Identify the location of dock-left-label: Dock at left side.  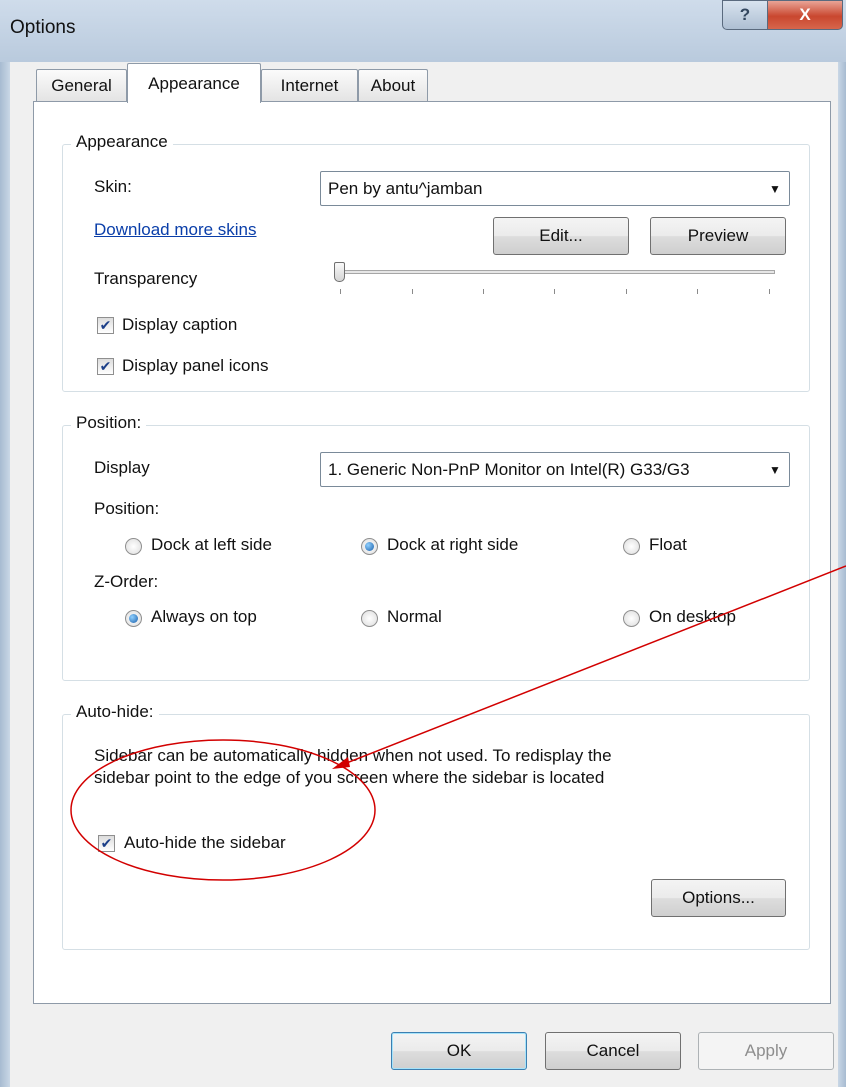
(211, 544).